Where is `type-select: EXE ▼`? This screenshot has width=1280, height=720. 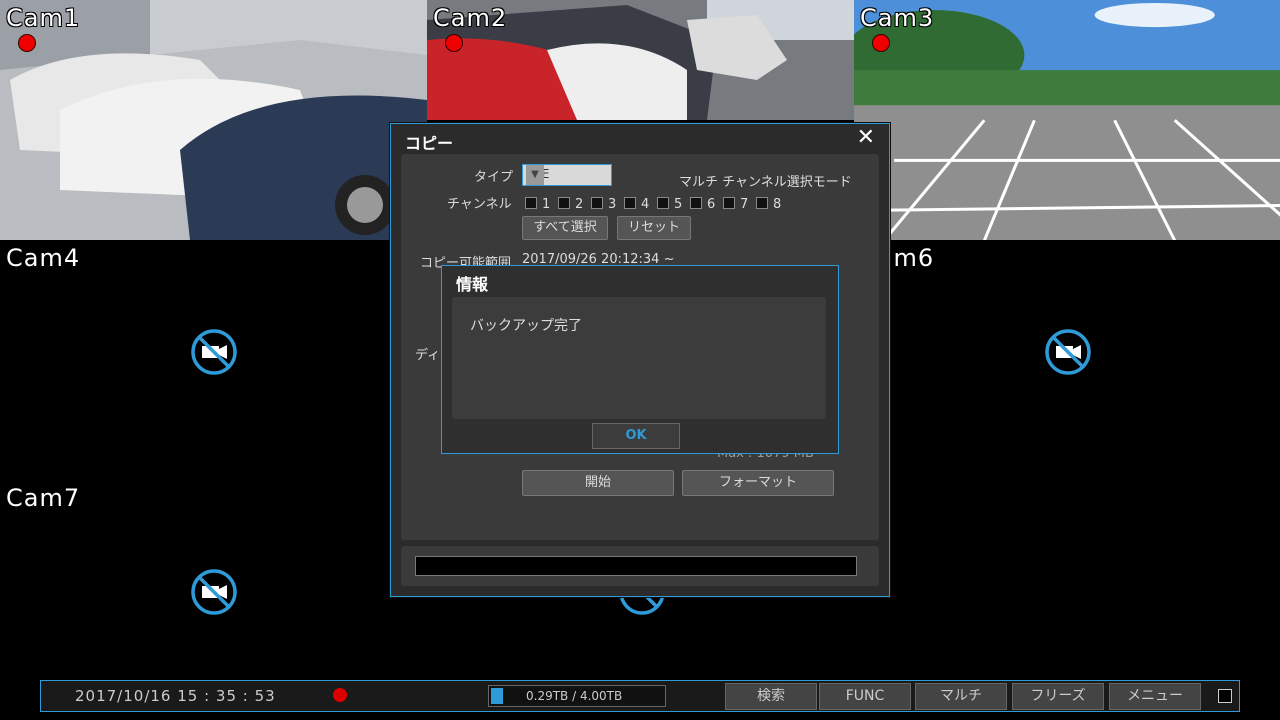 type-select: EXE ▼ is located at coordinates (567, 175).